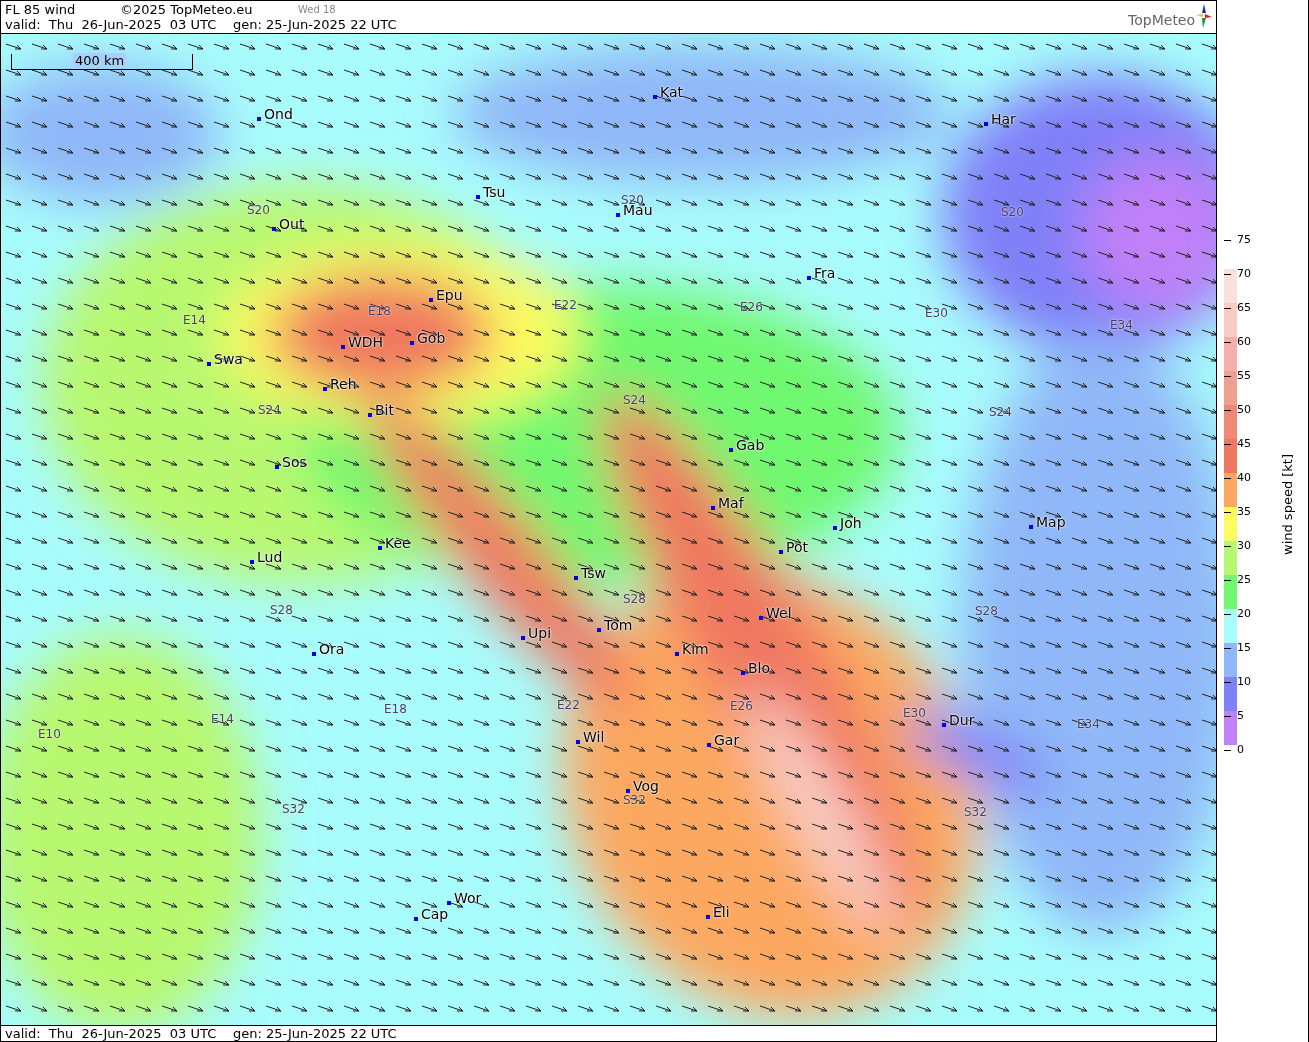 This screenshot has width=1309, height=1042. I want to click on city-label: Pot, so click(797, 547).